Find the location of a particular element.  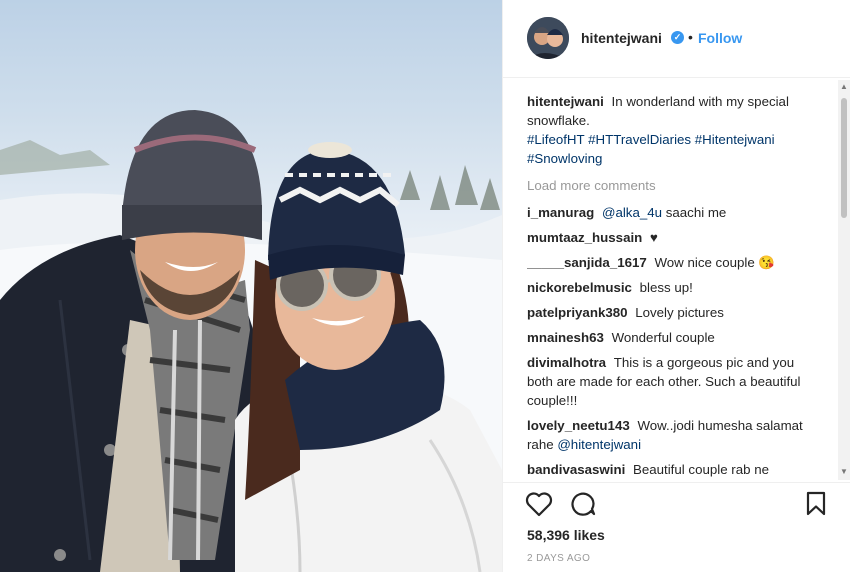

comment-item: patelpriyank380 Lovely pictures is located at coordinates (673, 312).